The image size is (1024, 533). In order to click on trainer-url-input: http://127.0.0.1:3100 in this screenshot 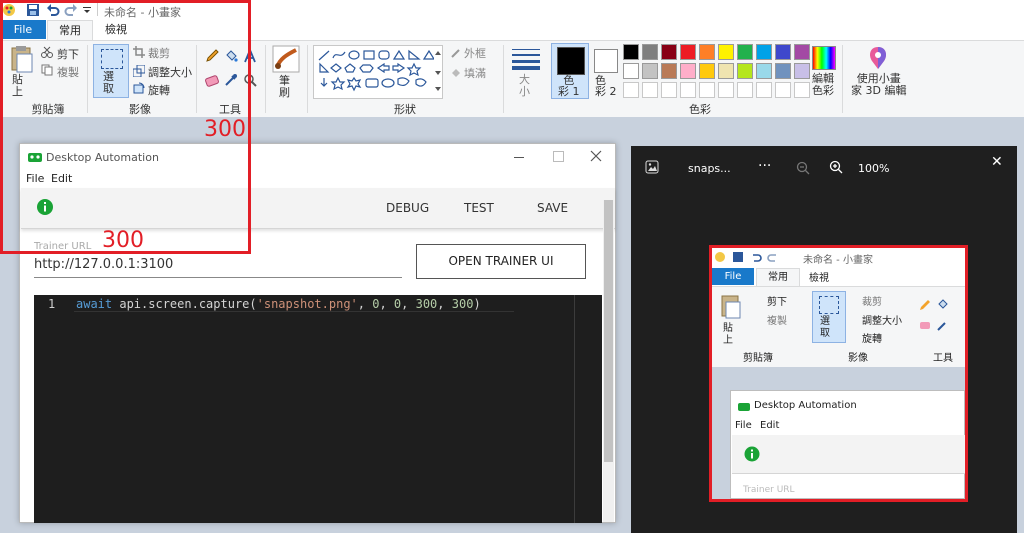, I will do `click(218, 267)`.